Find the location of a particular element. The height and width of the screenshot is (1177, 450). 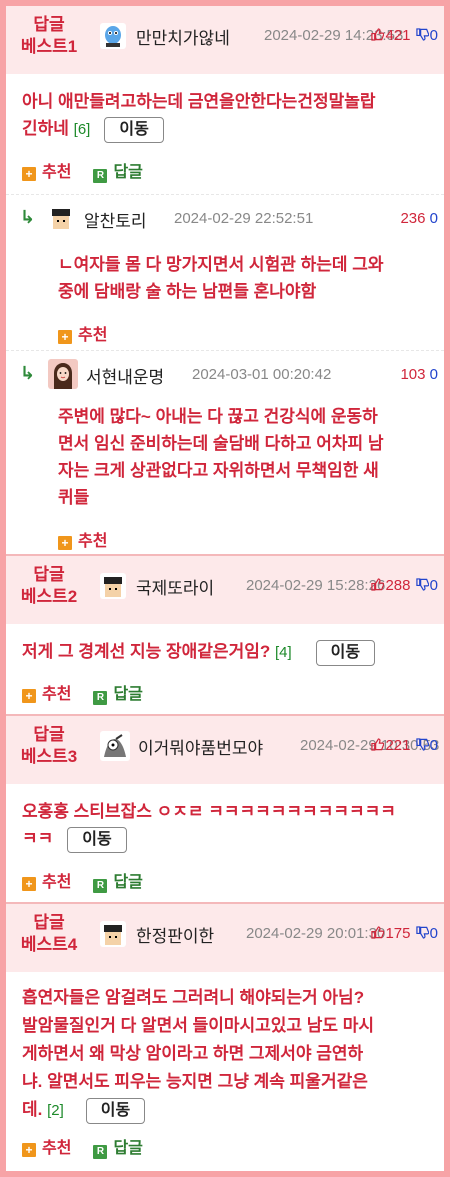

reply-count: [4] is located at coordinates (283, 652).